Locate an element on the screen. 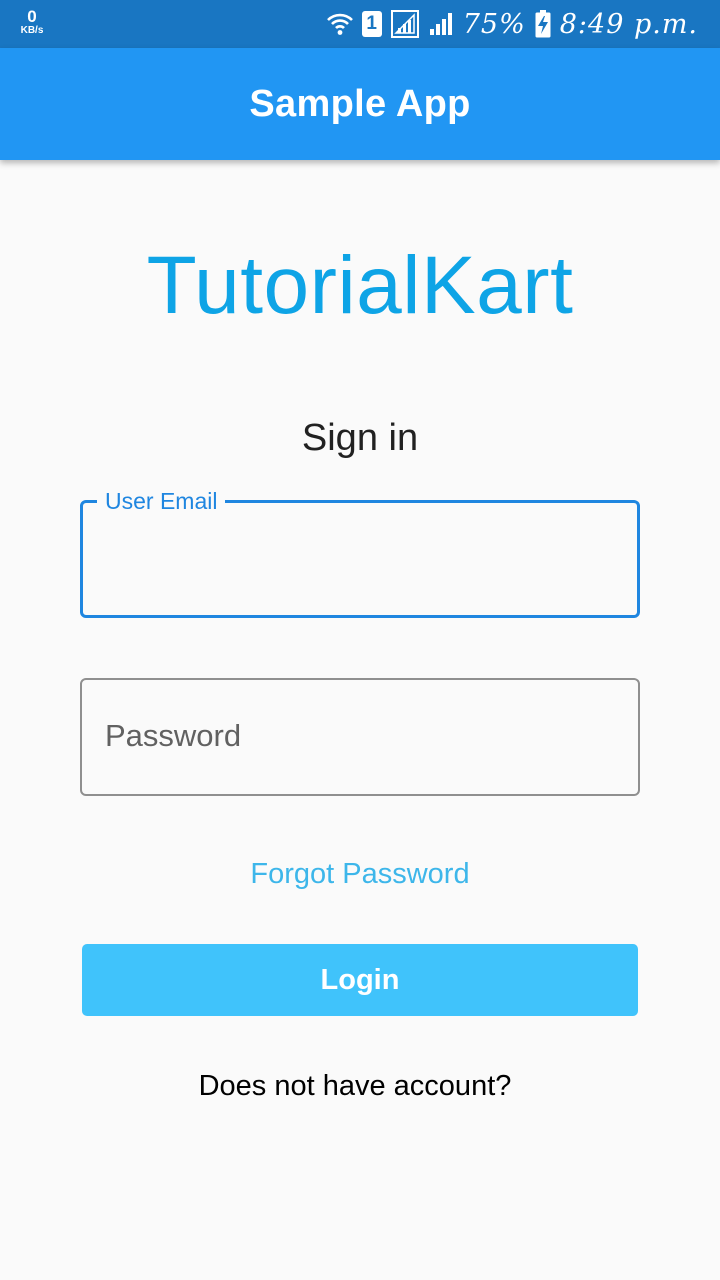 This screenshot has height=1280, width=720. battery-charging-icon is located at coordinates (543, 24).